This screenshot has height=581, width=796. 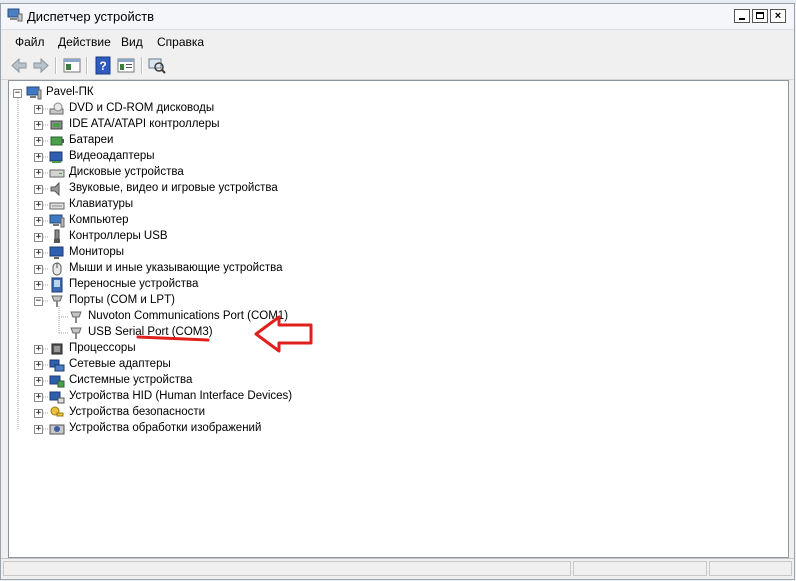 What do you see at coordinates (180, 42) in the screenshot?
I see `menu-help: Справка` at bounding box center [180, 42].